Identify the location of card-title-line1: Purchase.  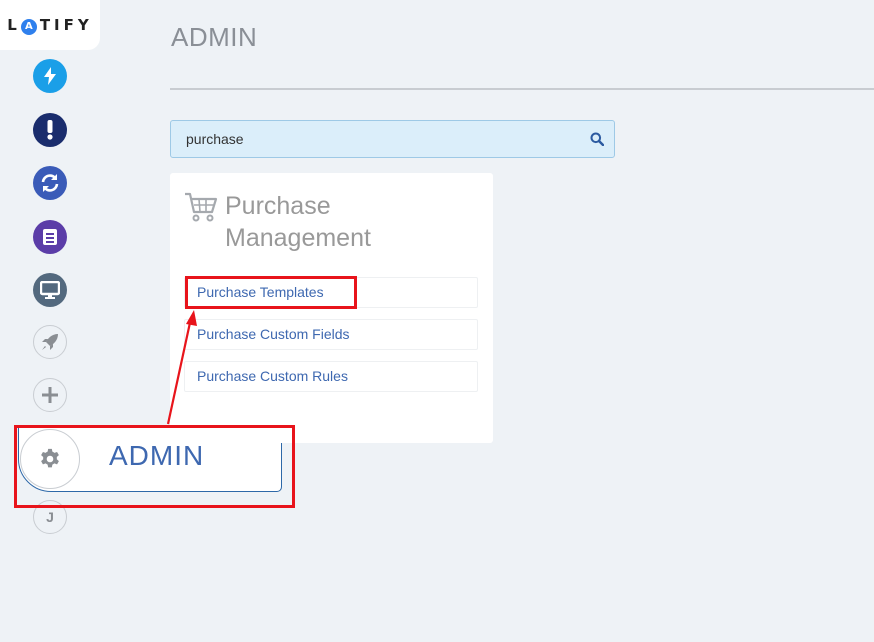
(278, 206).